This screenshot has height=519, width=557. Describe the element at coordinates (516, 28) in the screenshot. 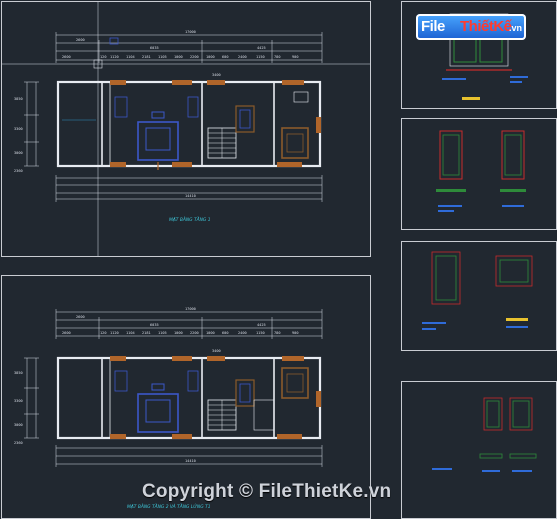

I see `logo-text-suffix: .vn` at that location.